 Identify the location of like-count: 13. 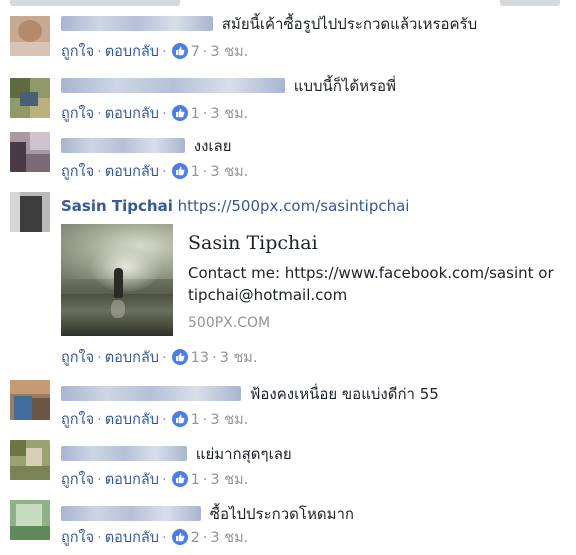
(200, 358).